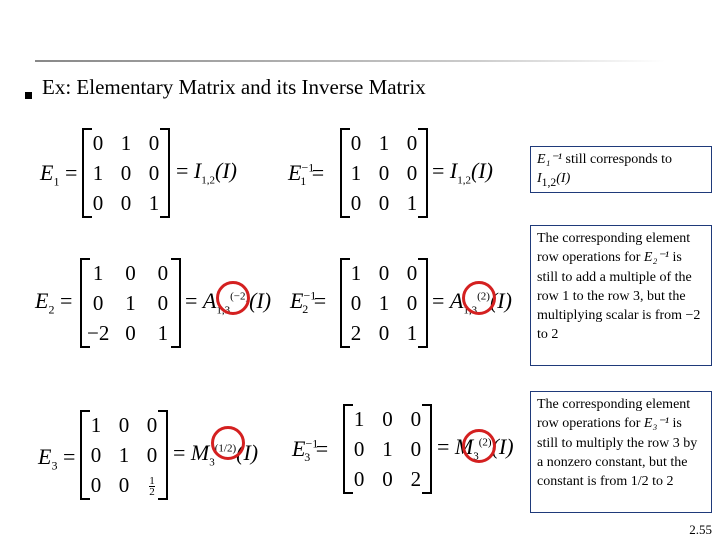  I want to click on note-sub: 1,2, so click(549, 183).